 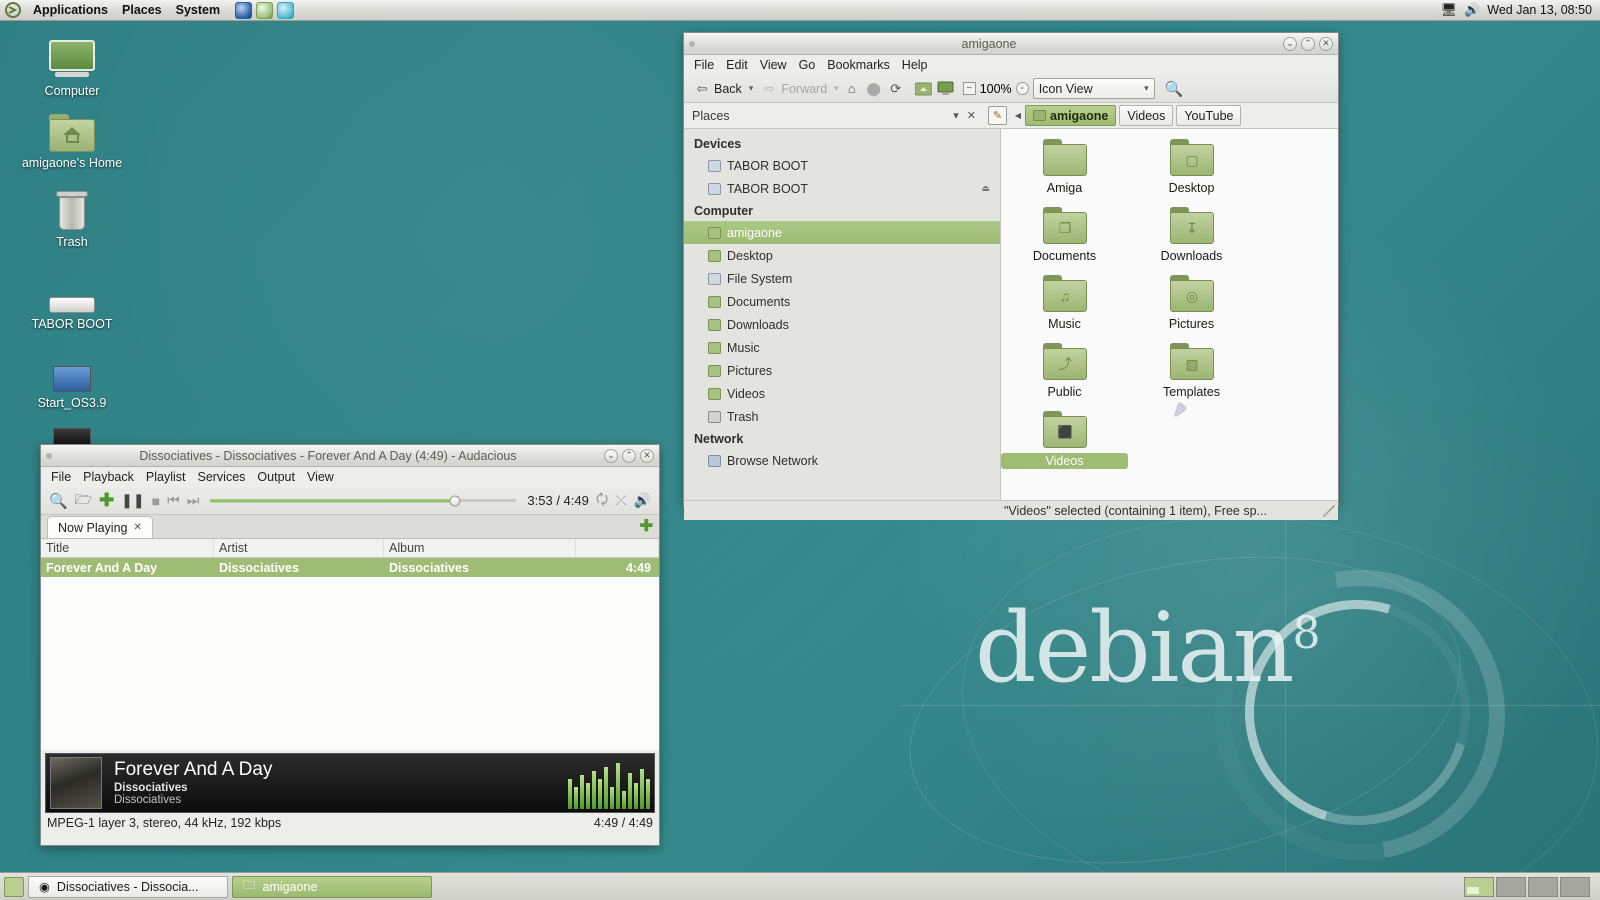 What do you see at coordinates (874, 89) in the screenshot?
I see `stop-icon: ⬤` at bounding box center [874, 89].